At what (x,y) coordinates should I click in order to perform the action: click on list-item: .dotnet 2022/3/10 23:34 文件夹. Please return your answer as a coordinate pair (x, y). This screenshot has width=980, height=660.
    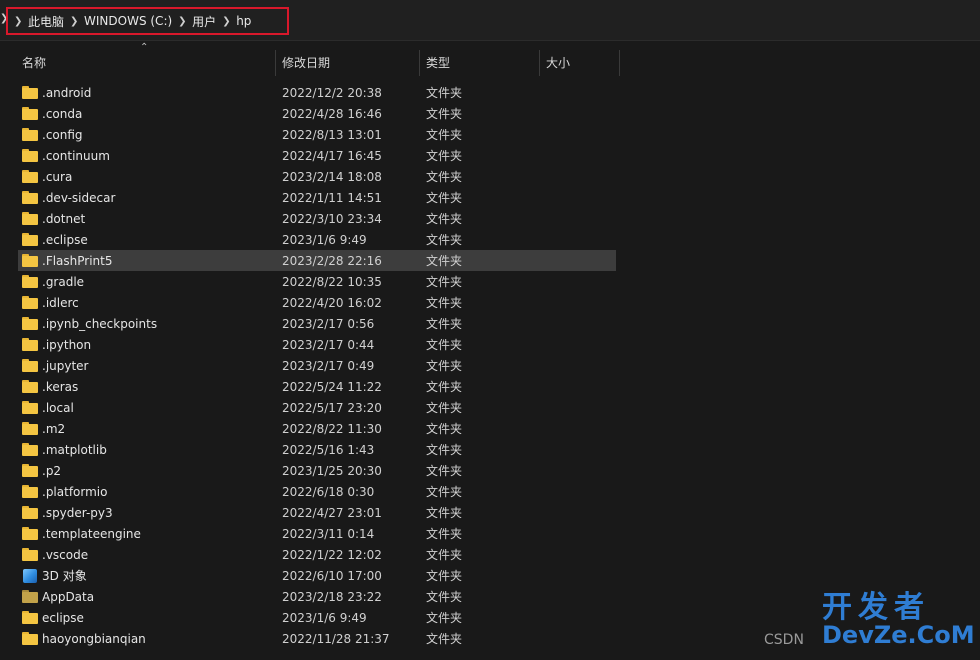
    Looking at the image, I should click on (317, 218).